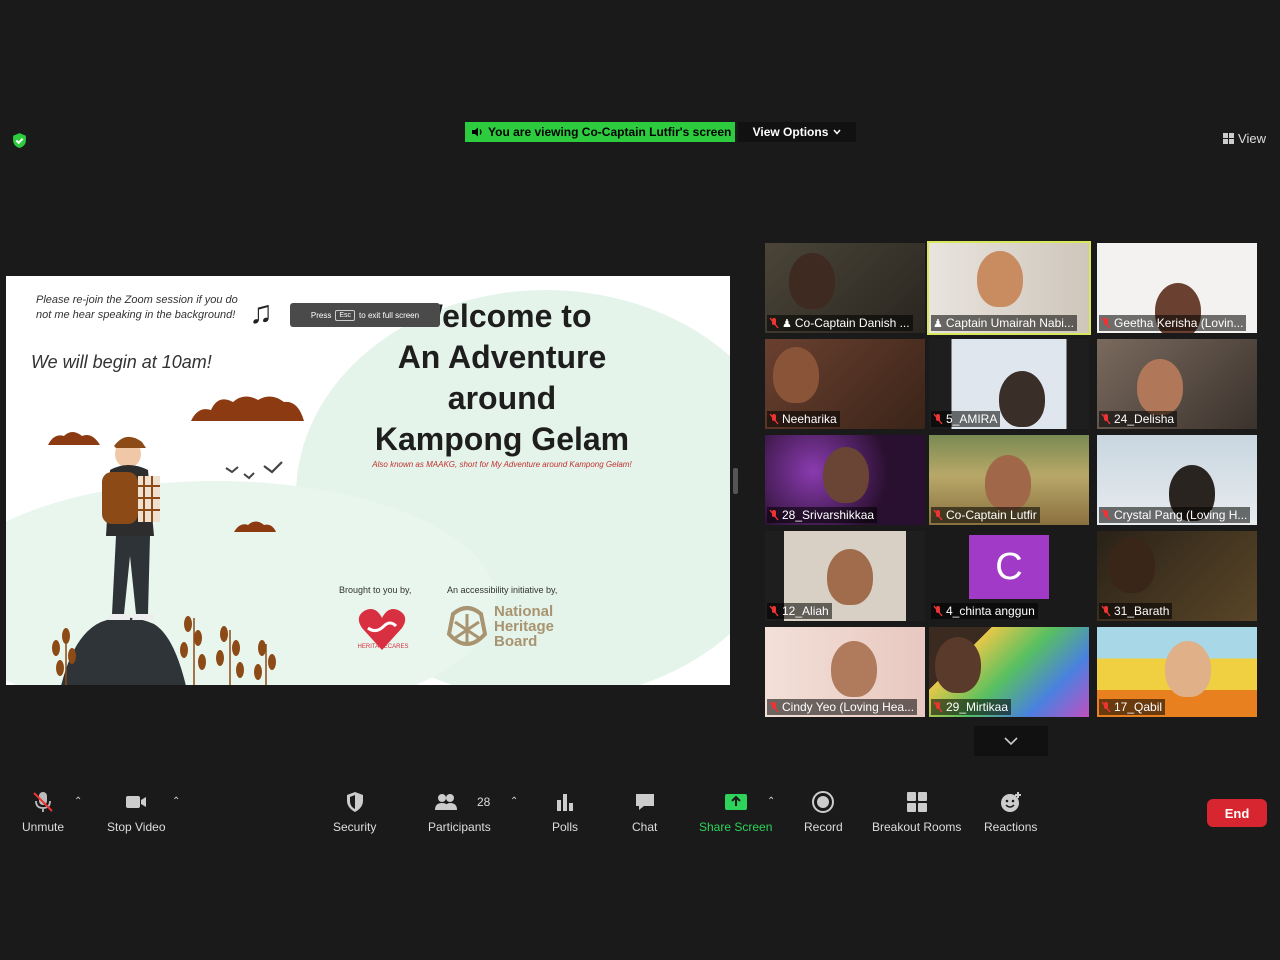 Image resolution: width=1280 pixels, height=960 pixels. What do you see at coordinates (19, 140) in the screenshot?
I see `encryption-shield-icon` at bounding box center [19, 140].